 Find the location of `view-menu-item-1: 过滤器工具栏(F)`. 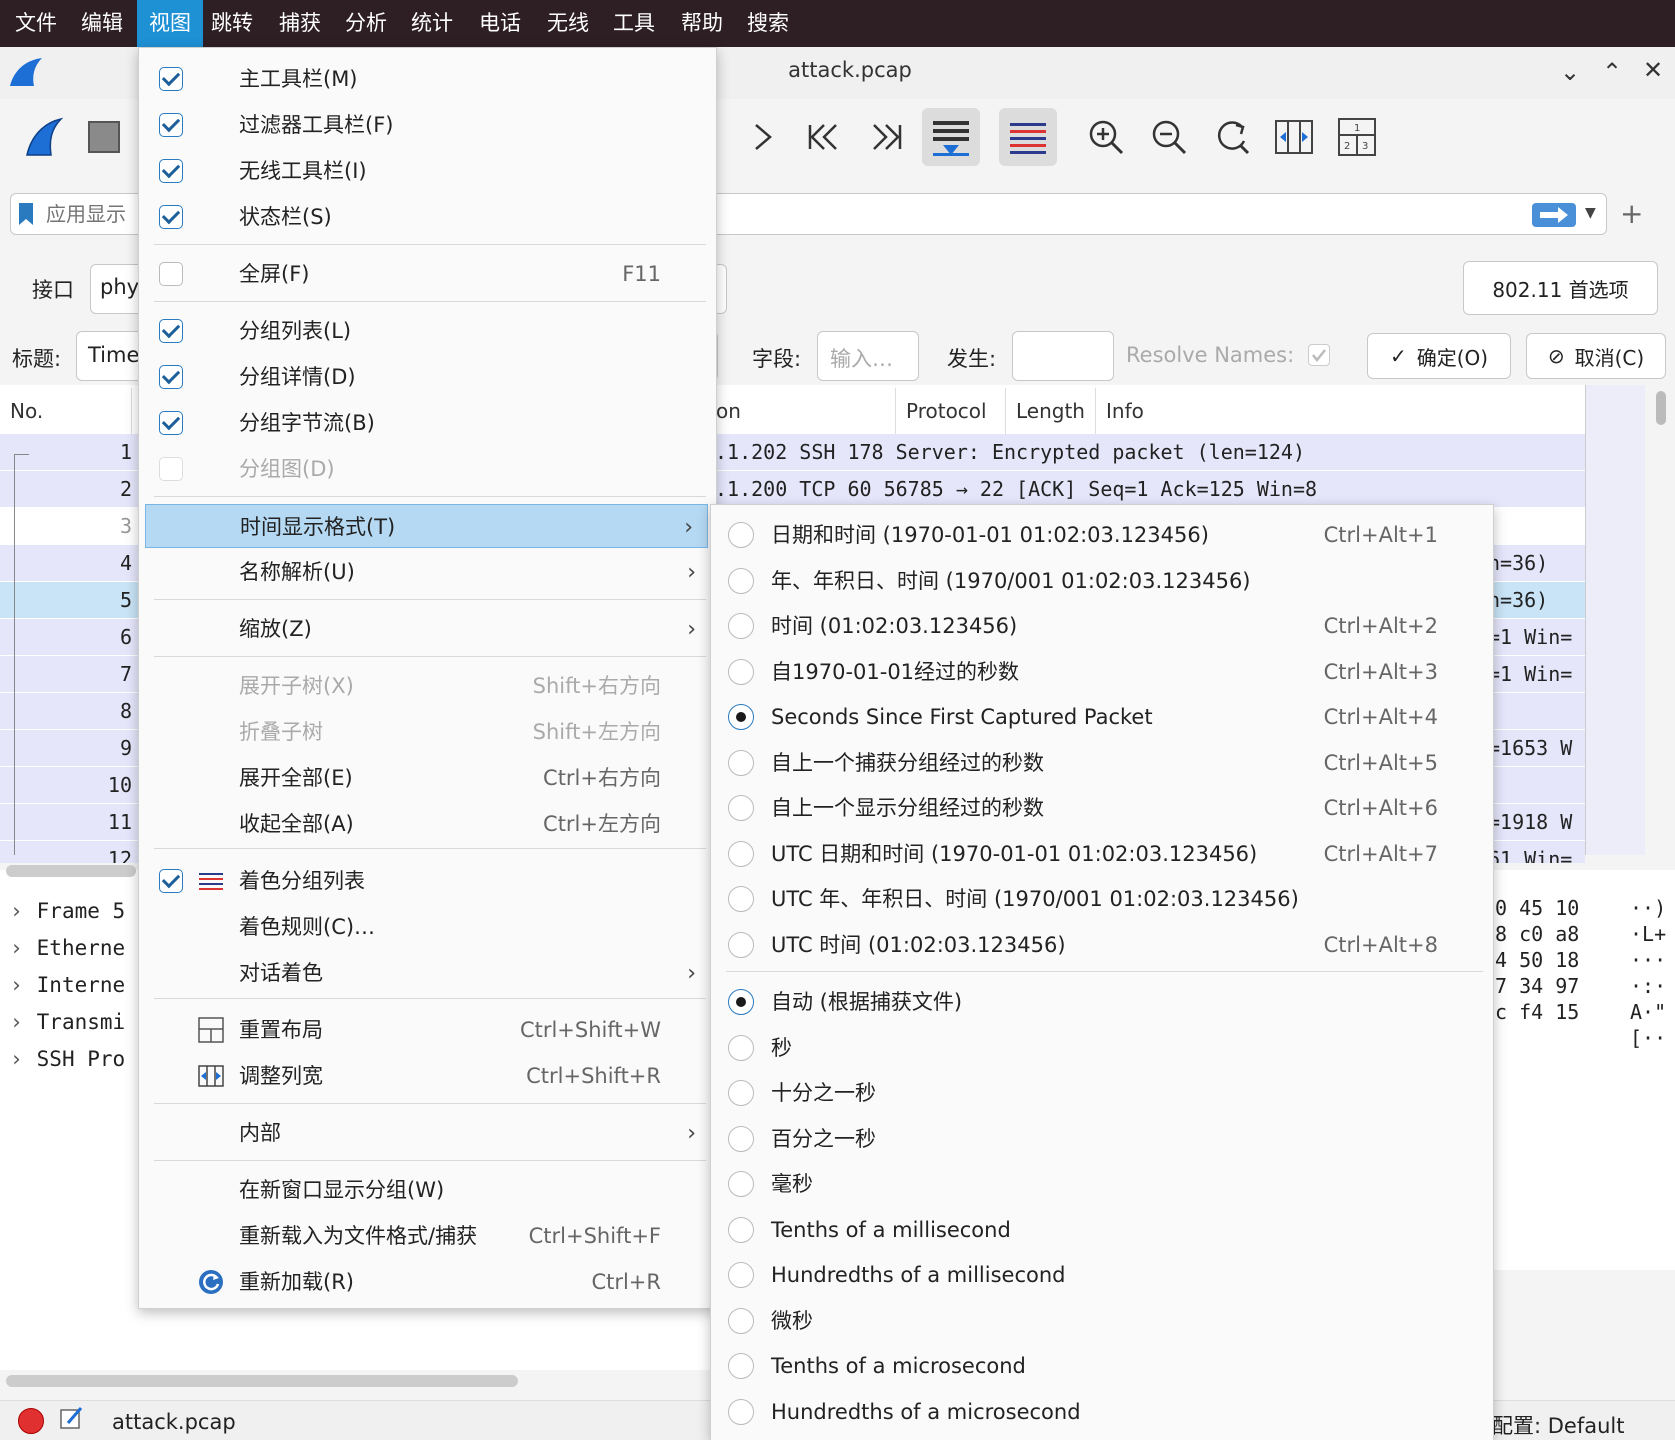

view-menu-item-1: 过滤器工具栏(F) is located at coordinates (427, 125).